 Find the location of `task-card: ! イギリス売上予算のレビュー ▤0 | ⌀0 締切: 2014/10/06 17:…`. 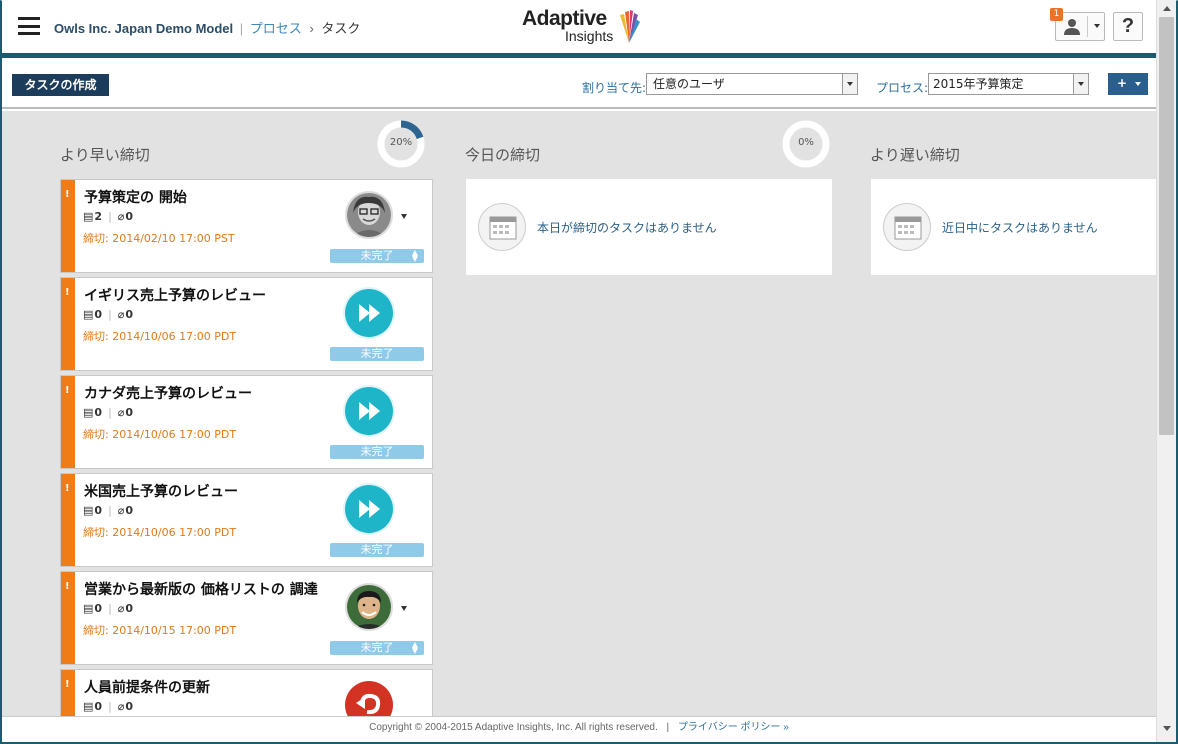

task-card: ! イギリス売上予算のレビュー ▤0 | ⌀0 締切: 2014/10/06 17:… is located at coordinates (246, 324).